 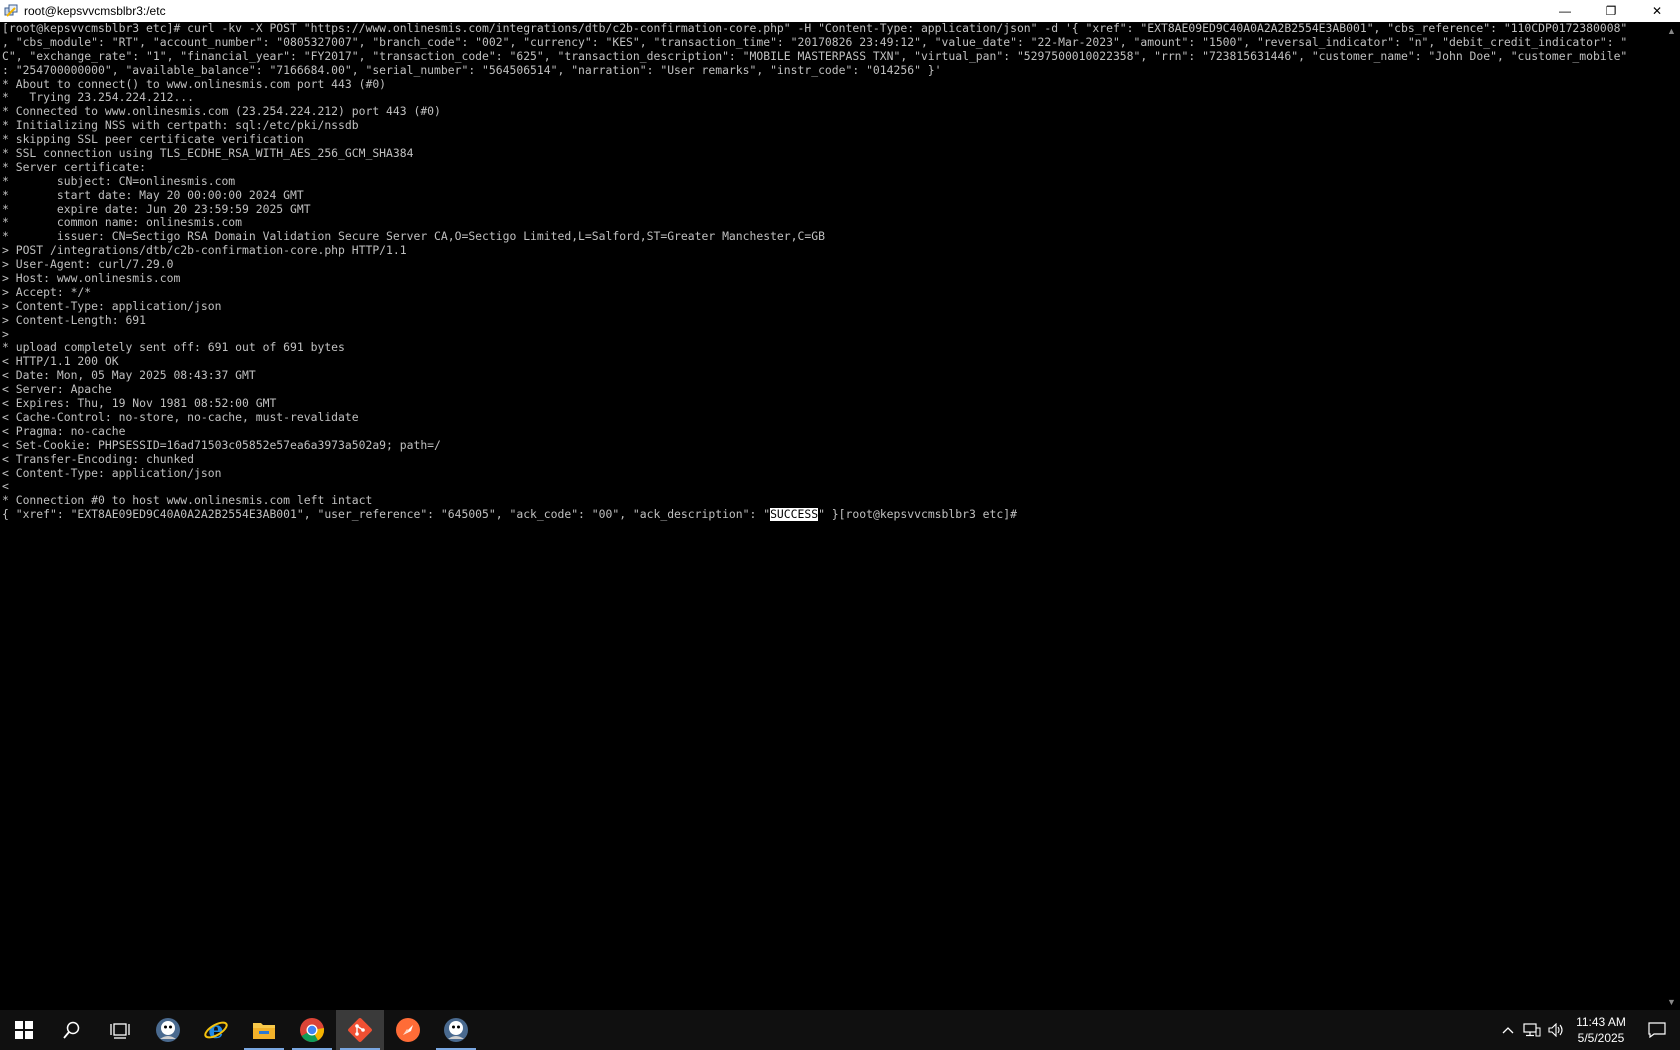 What do you see at coordinates (122, 223) in the screenshot?
I see `terminal-line: * common name: onlinesmis.com` at bounding box center [122, 223].